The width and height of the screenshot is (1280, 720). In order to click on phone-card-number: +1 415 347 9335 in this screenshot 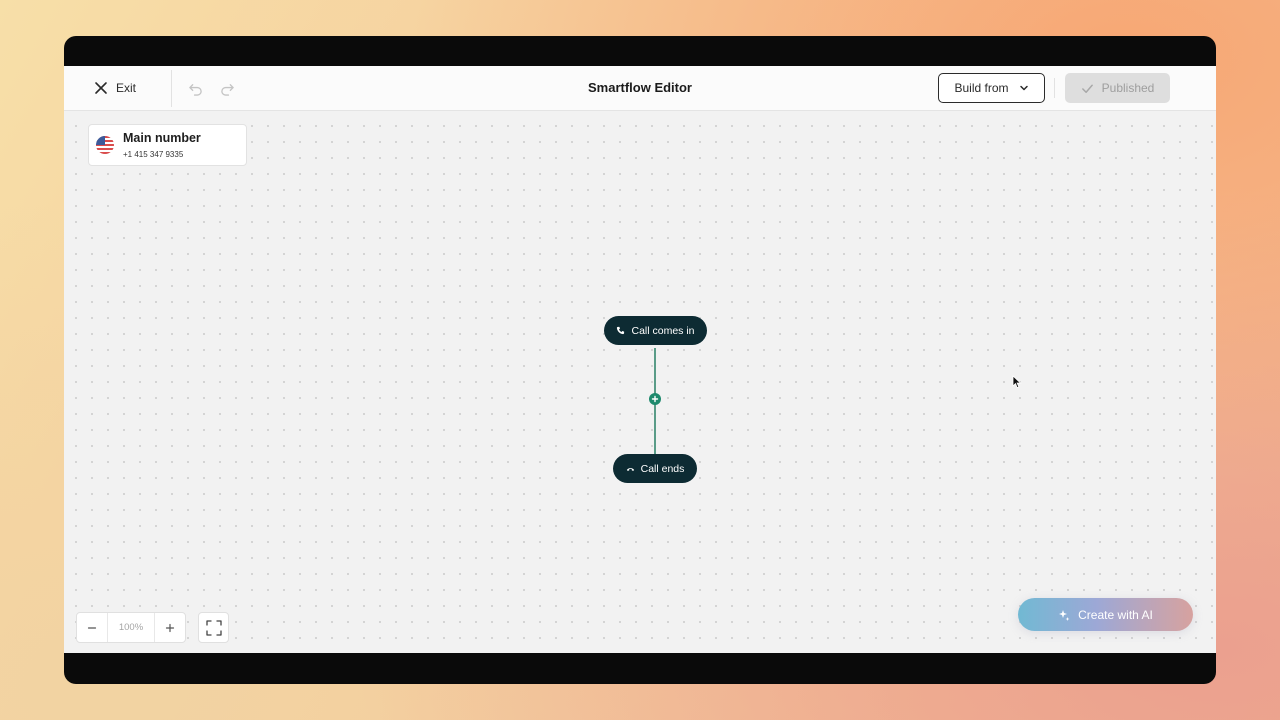, I will do `click(153, 154)`.